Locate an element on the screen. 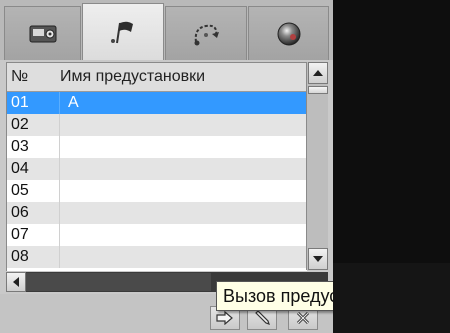  preset-number: 05 is located at coordinates (33, 191).